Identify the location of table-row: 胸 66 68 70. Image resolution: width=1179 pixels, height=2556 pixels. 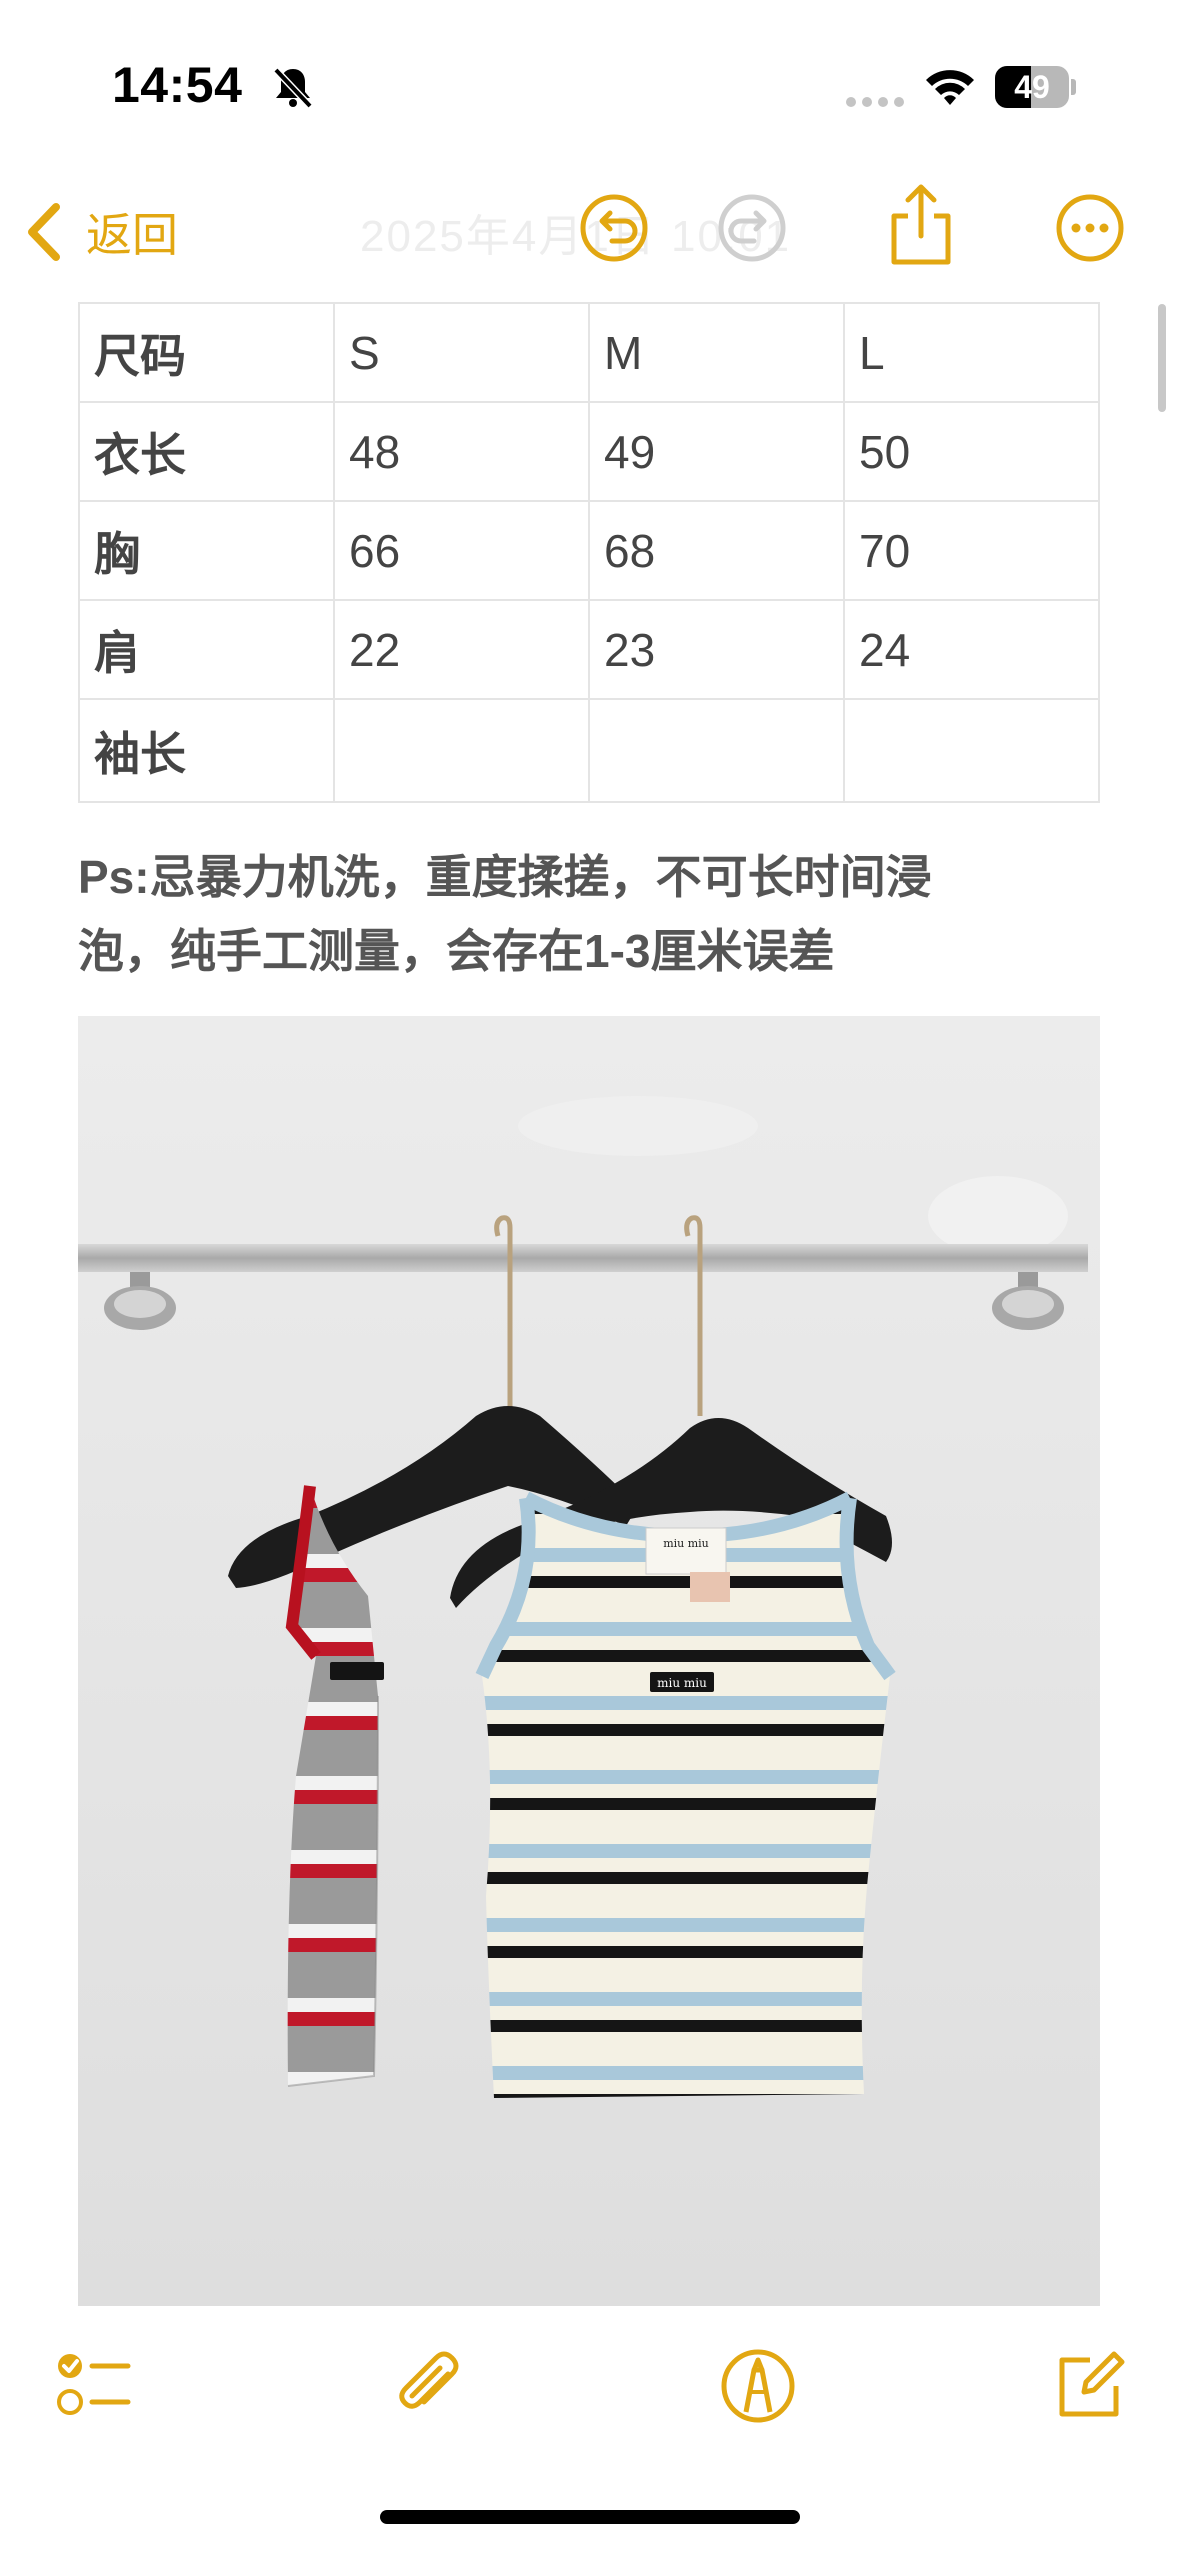
(589, 550).